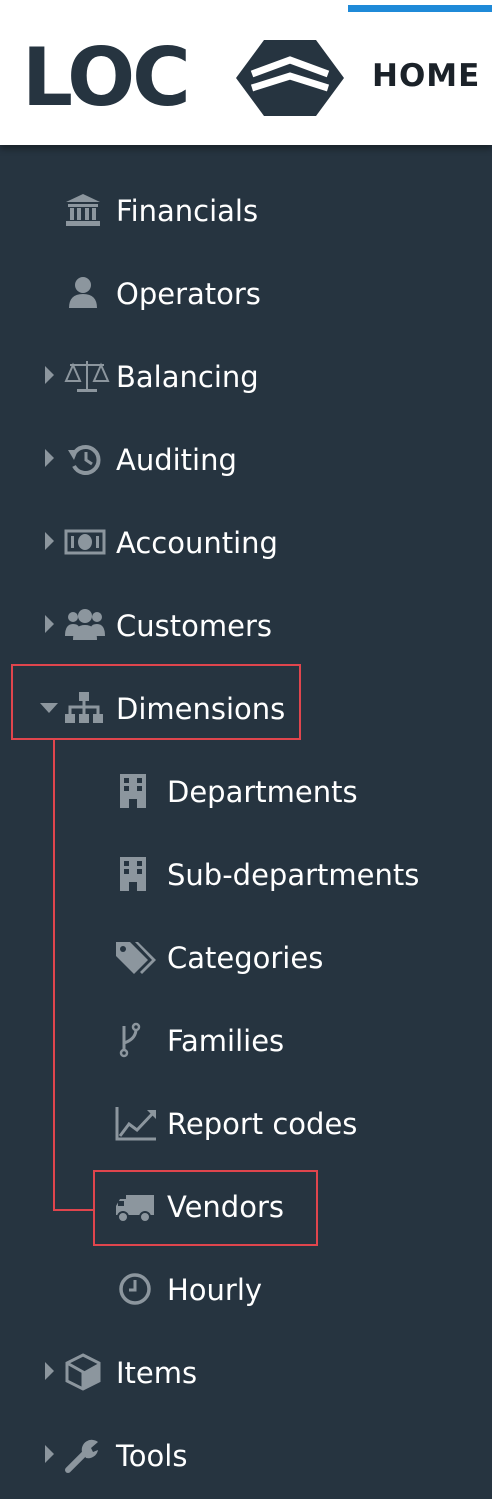 The width and height of the screenshot is (492, 1499). I want to click on bank-icon, so click(83, 210).